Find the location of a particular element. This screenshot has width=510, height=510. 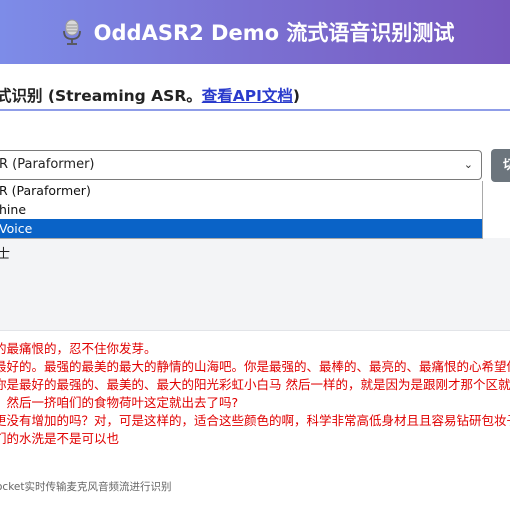

chevron-down-icon: ⌄ is located at coordinates (468, 164).